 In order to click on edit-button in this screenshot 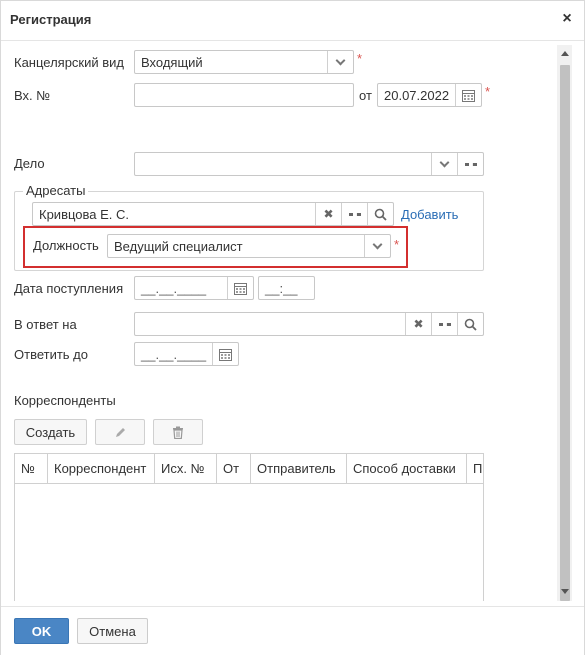, I will do `click(120, 432)`.